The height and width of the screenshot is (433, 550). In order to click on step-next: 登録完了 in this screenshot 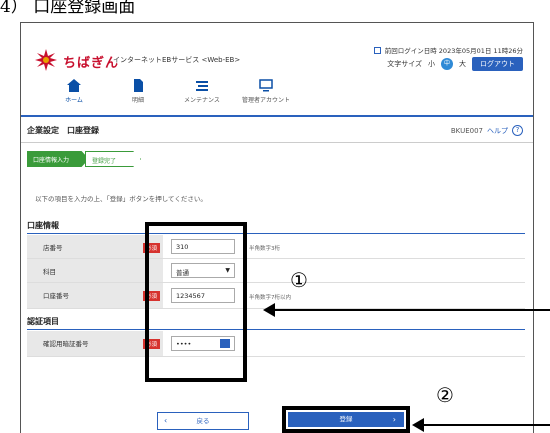, I will do `click(113, 159)`.